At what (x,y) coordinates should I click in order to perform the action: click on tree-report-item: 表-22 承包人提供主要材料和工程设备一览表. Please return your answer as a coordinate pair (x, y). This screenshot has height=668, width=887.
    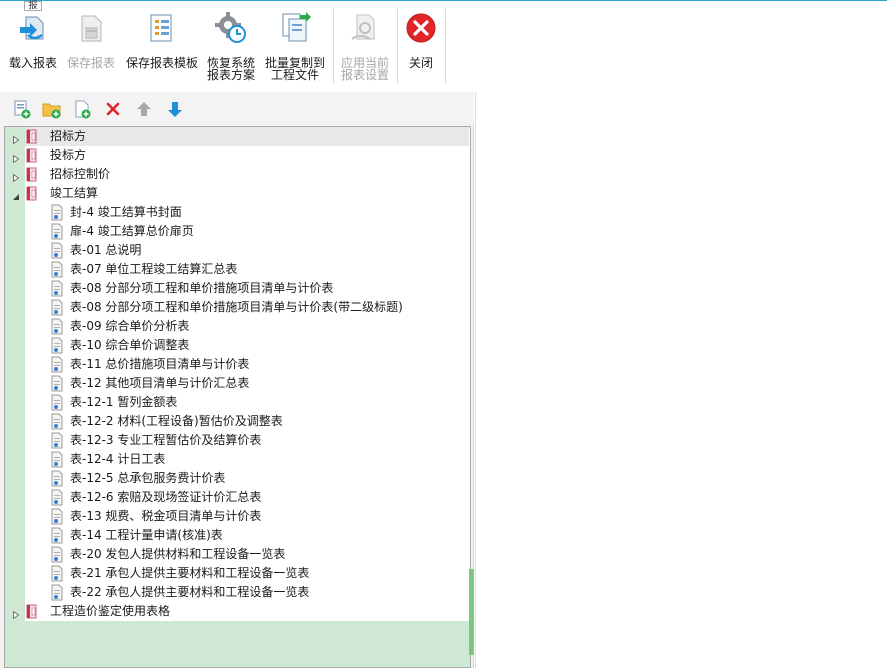
    Looking at the image, I should click on (237, 592).